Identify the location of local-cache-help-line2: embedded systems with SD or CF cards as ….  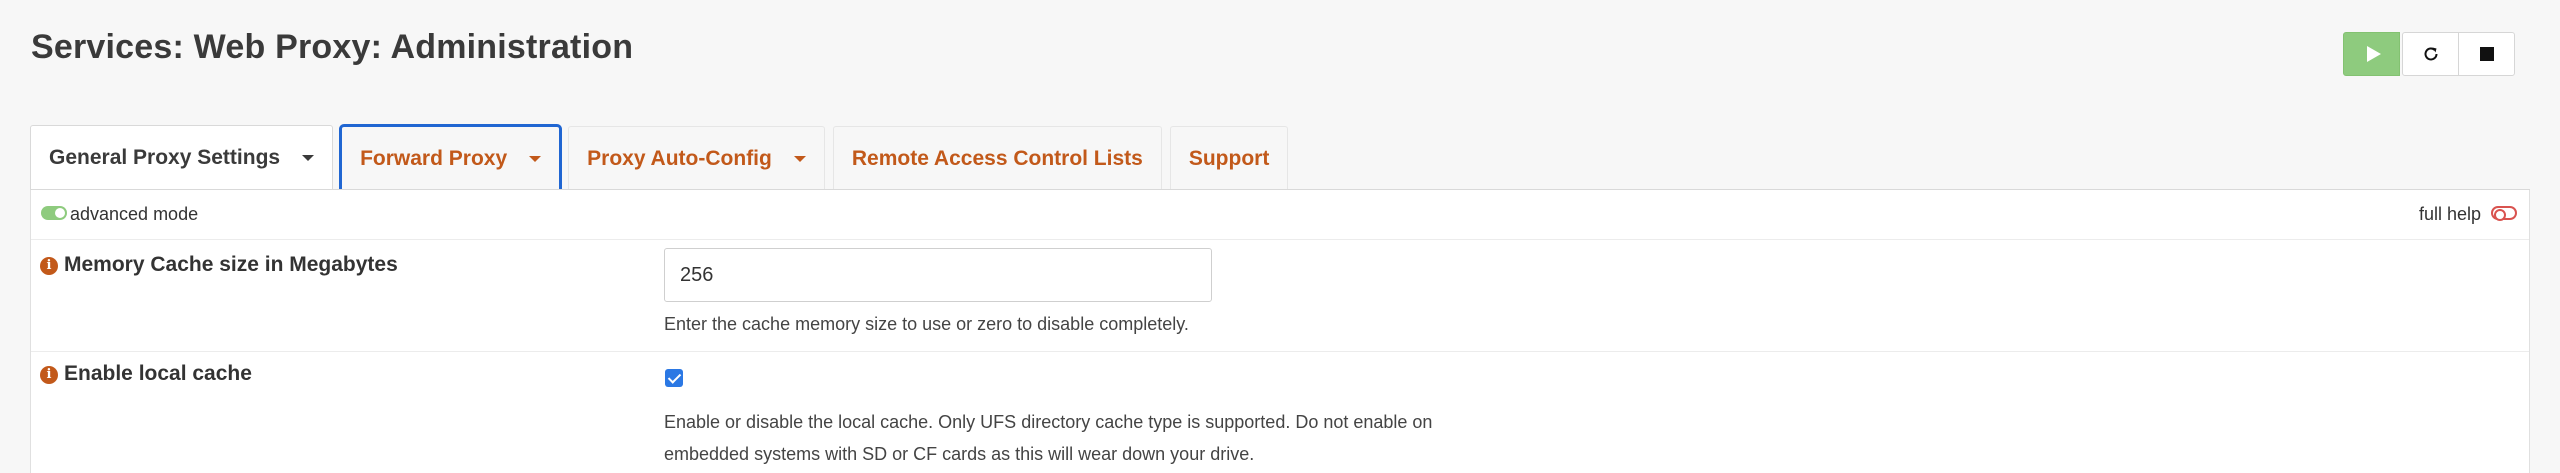
(959, 454).